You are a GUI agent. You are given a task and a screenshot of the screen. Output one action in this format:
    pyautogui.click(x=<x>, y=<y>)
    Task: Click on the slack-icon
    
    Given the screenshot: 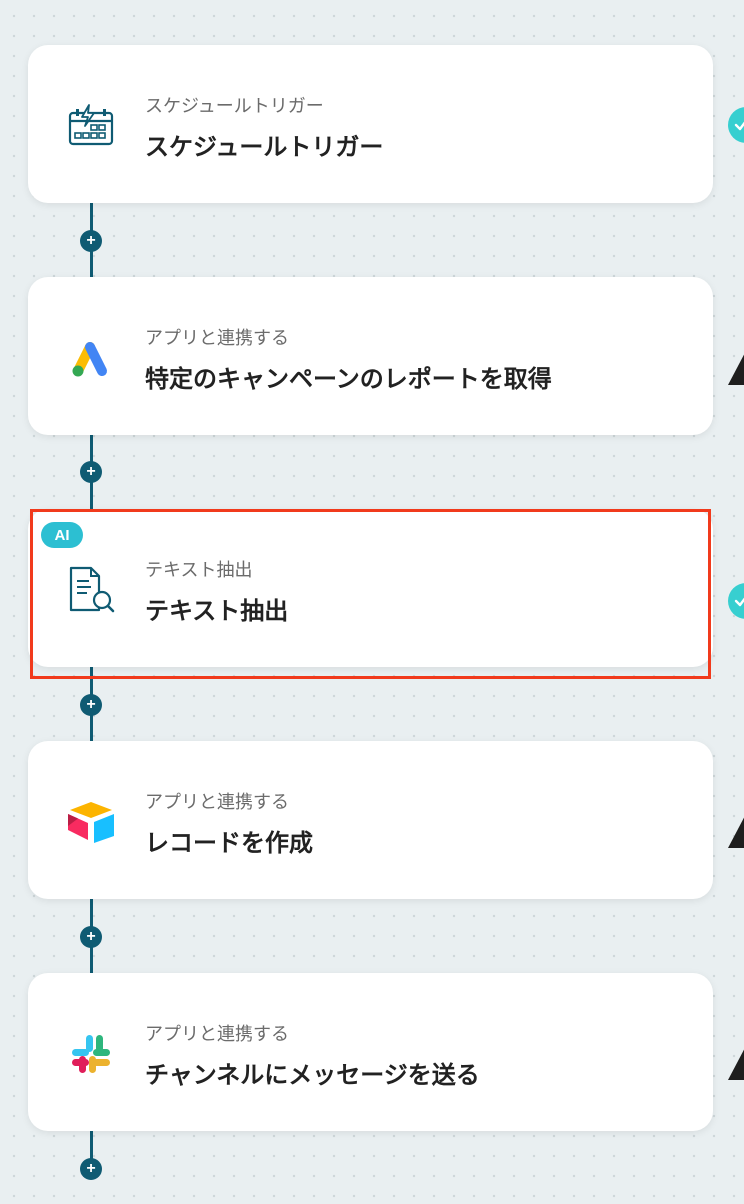 What is the action you would take?
    pyautogui.click(x=91, y=1054)
    